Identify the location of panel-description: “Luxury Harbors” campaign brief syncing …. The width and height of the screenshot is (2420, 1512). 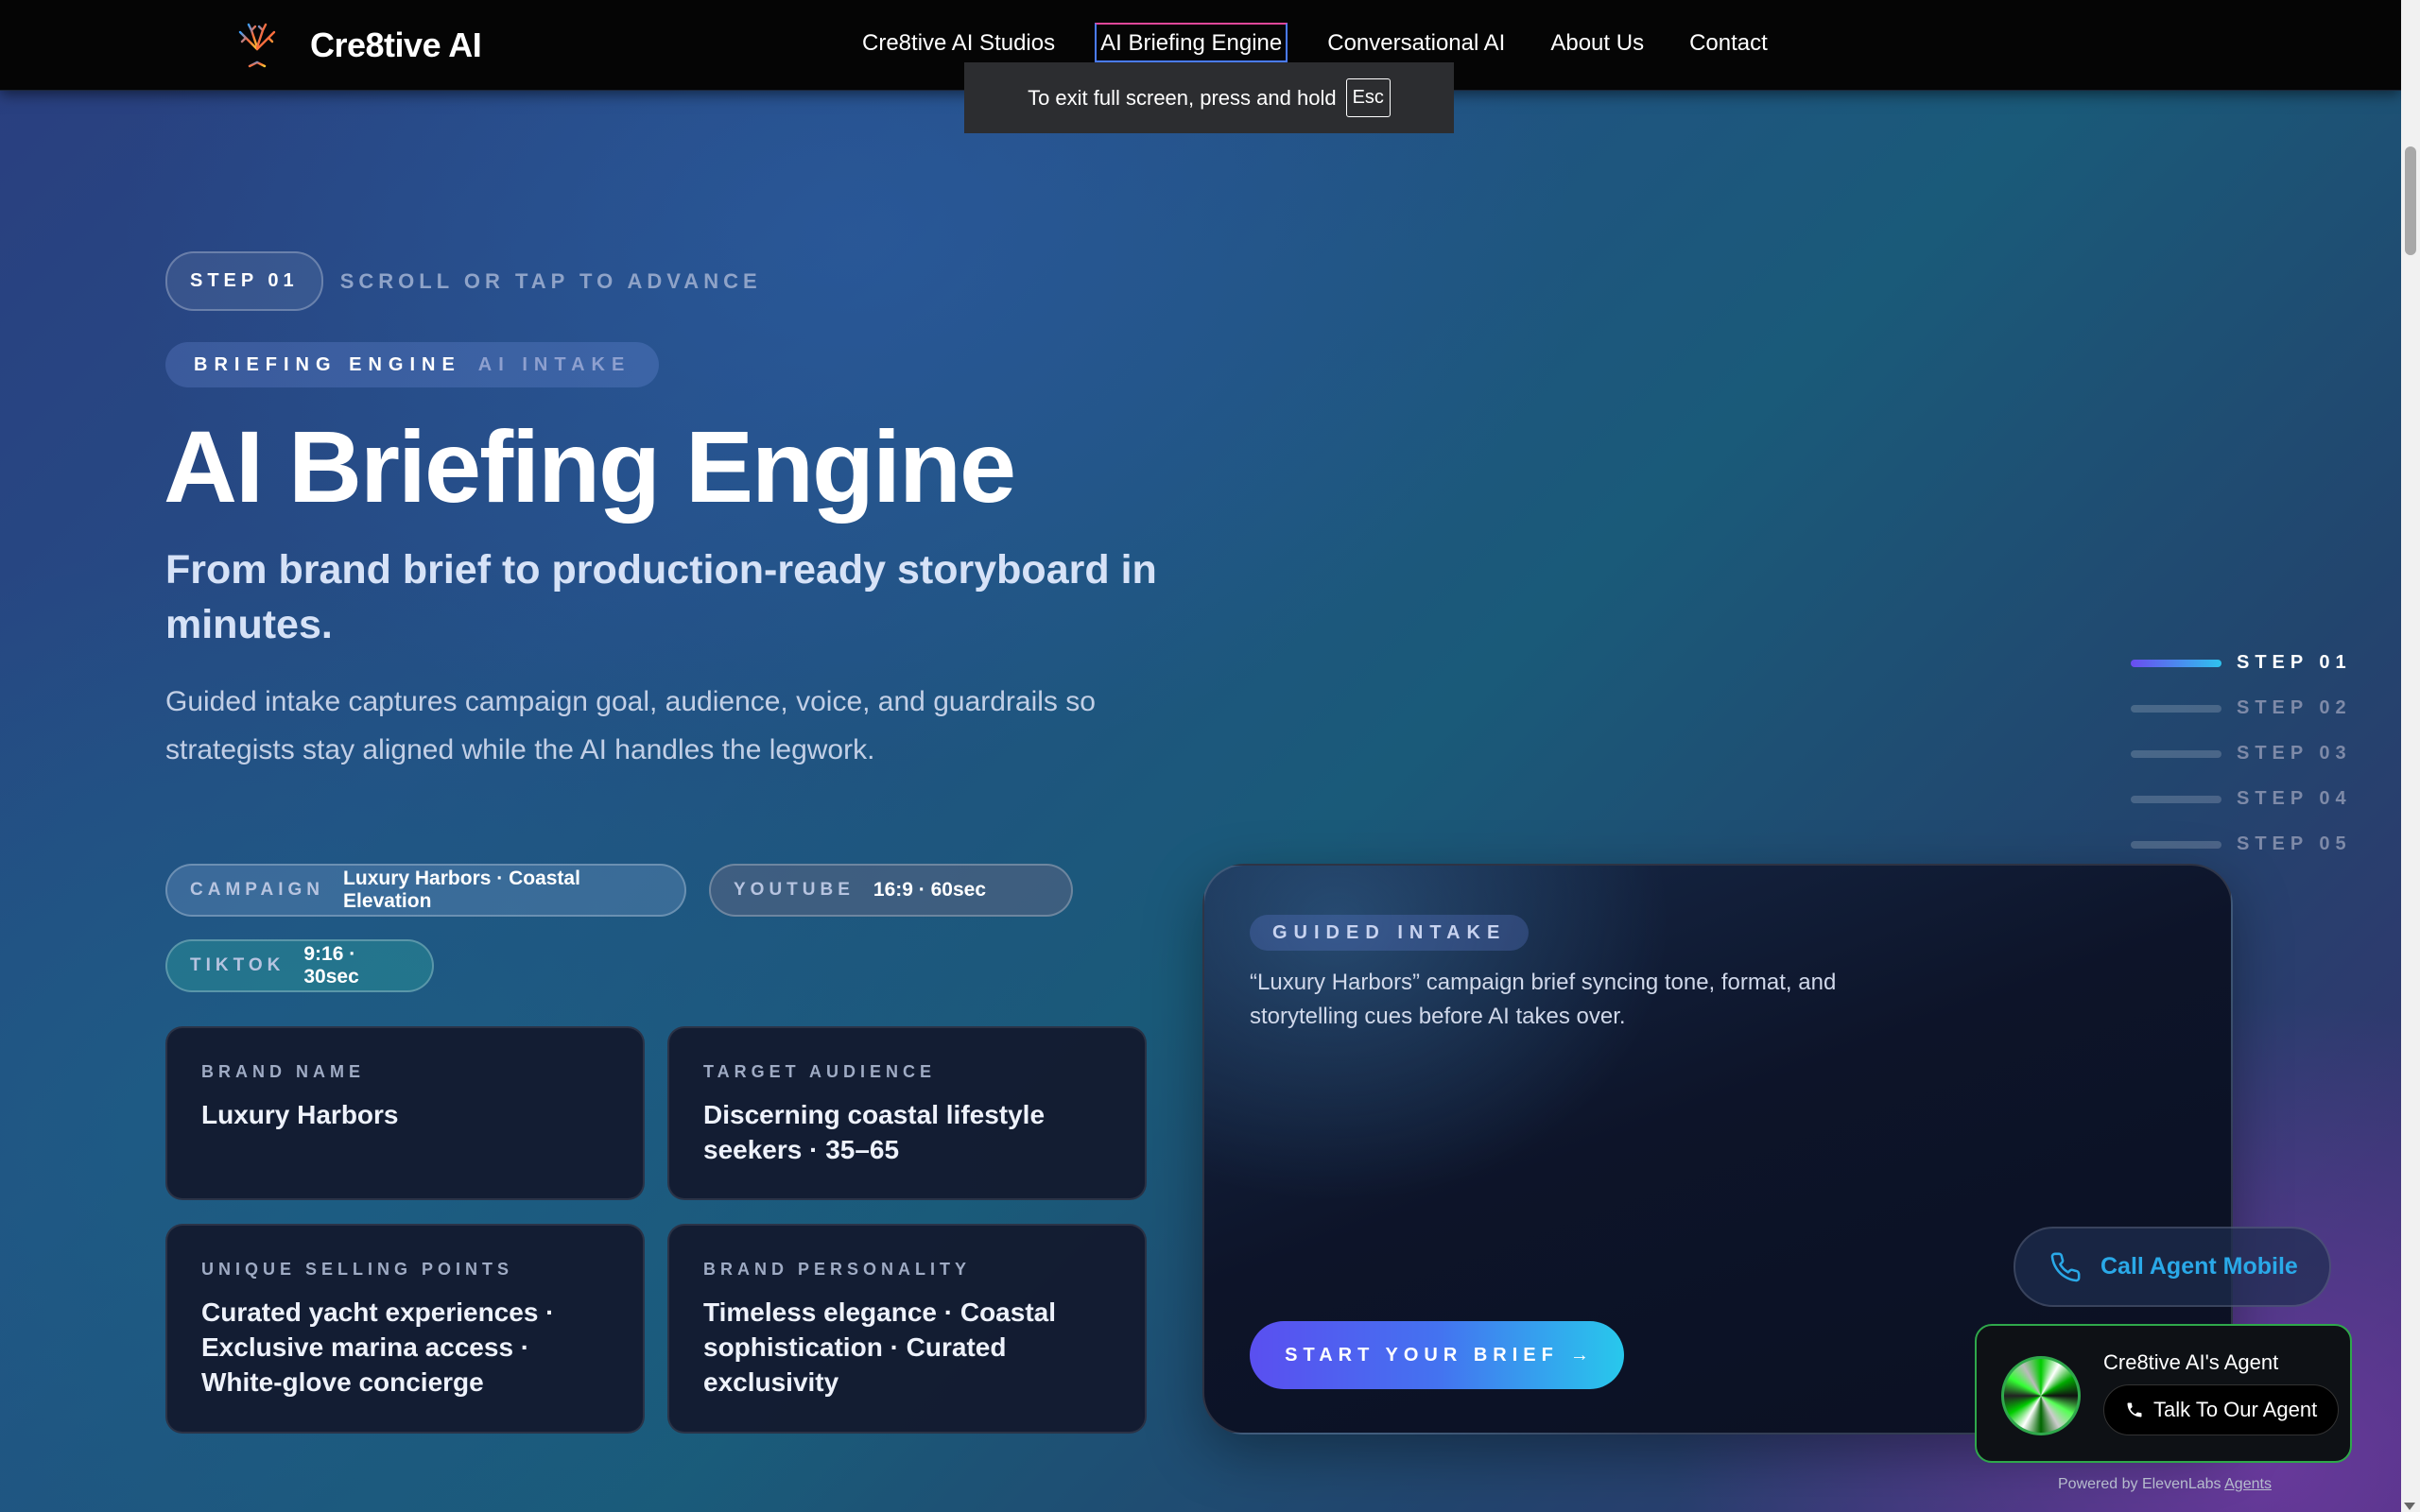
(1544, 999).